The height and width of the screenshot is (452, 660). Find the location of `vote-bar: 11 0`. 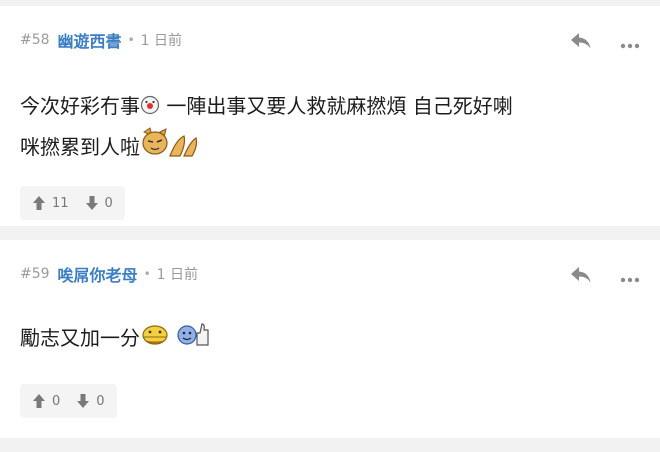

vote-bar: 11 0 is located at coordinates (72, 203).